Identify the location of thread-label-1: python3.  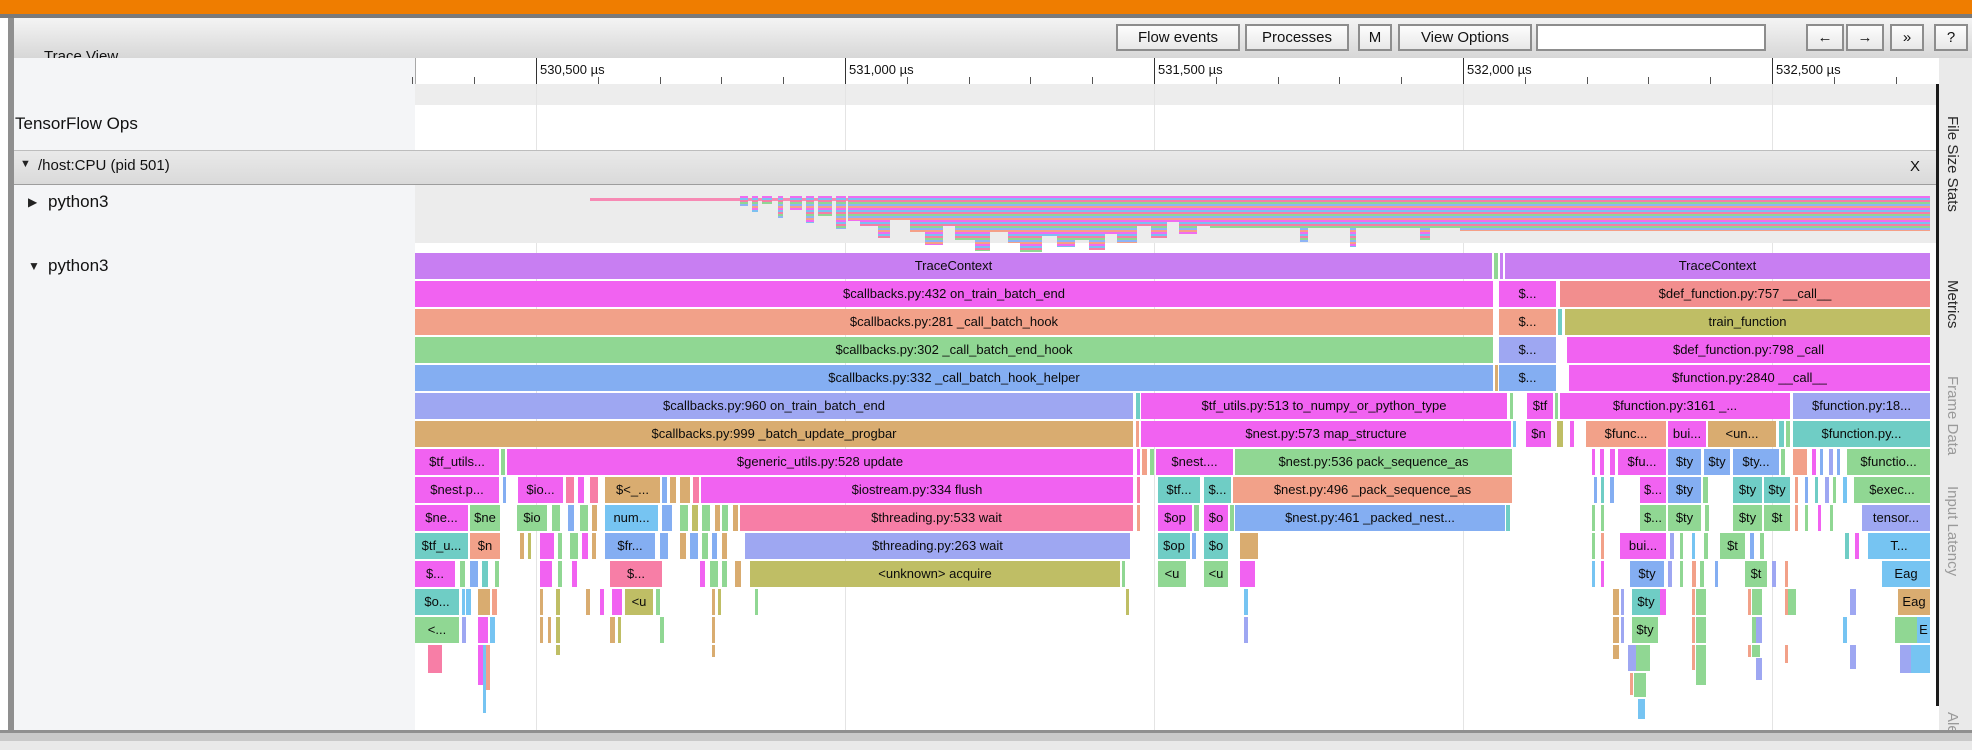
(78, 266).